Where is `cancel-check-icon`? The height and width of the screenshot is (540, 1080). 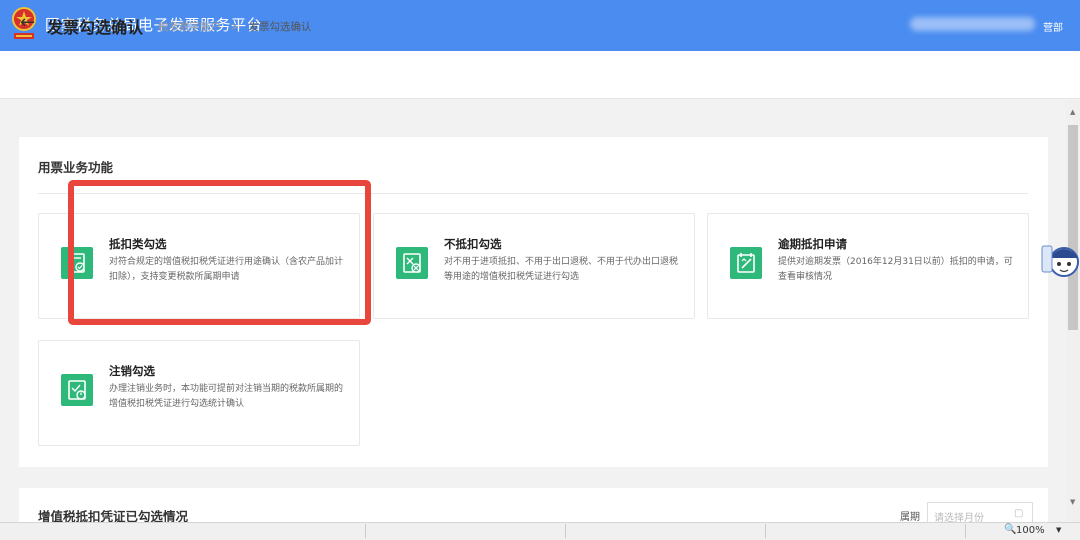
cancel-check-icon is located at coordinates (77, 390).